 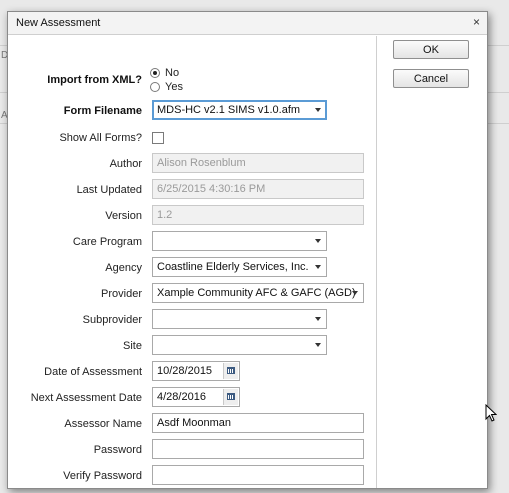 What do you see at coordinates (112, 320) in the screenshot?
I see `subprovider-label: Subprovider` at bounding box center [112, 320].